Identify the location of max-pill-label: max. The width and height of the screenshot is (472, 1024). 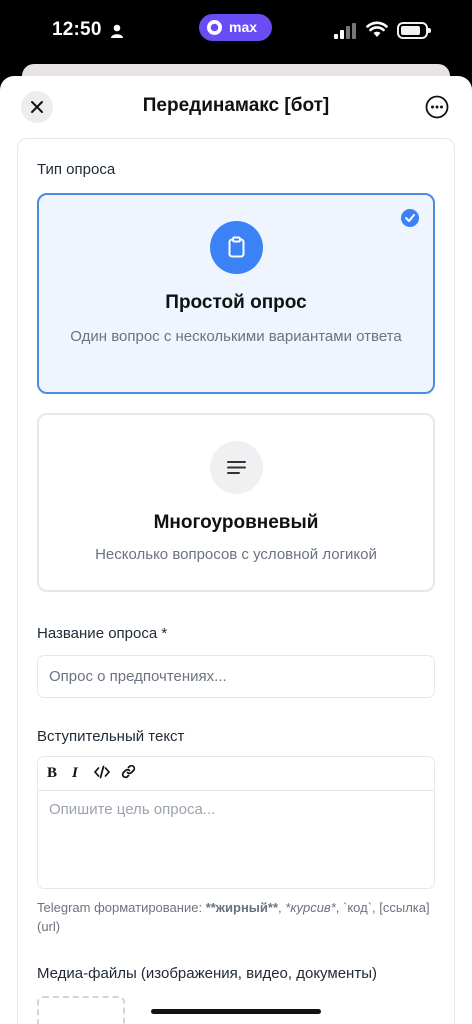
(243, 27).